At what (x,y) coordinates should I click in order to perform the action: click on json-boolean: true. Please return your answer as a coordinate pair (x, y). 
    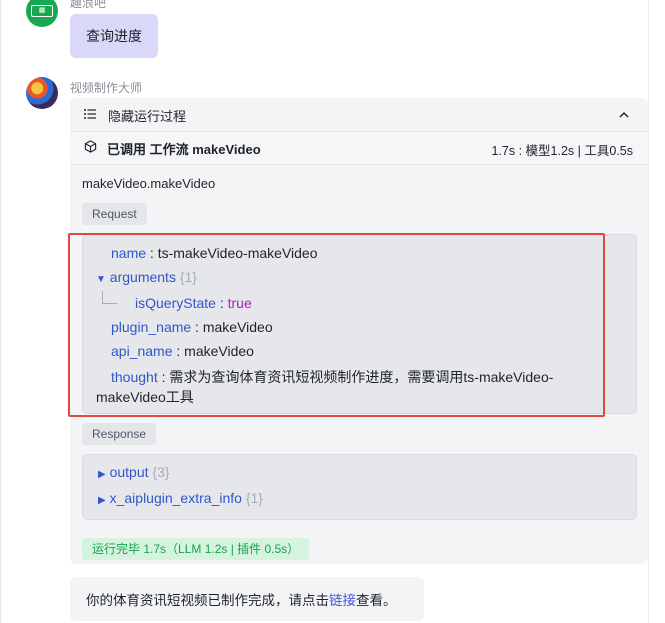
    Looking at the image, I should click on (239, 303).